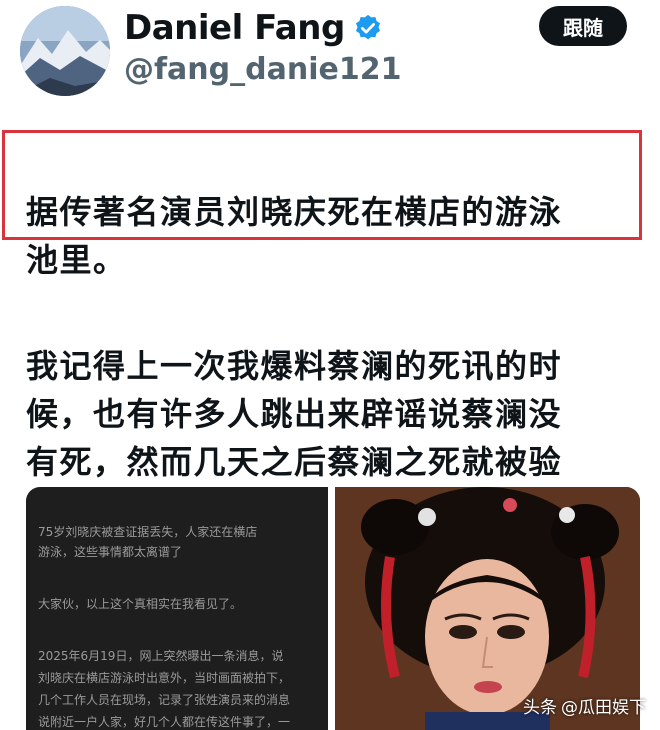 This screenshot has height=730, width=660. Describe the element at coordinates (140, 604) in the screenshot. I see `document-line: 大家伙，以上这个真相实在我看见了。` at that location.